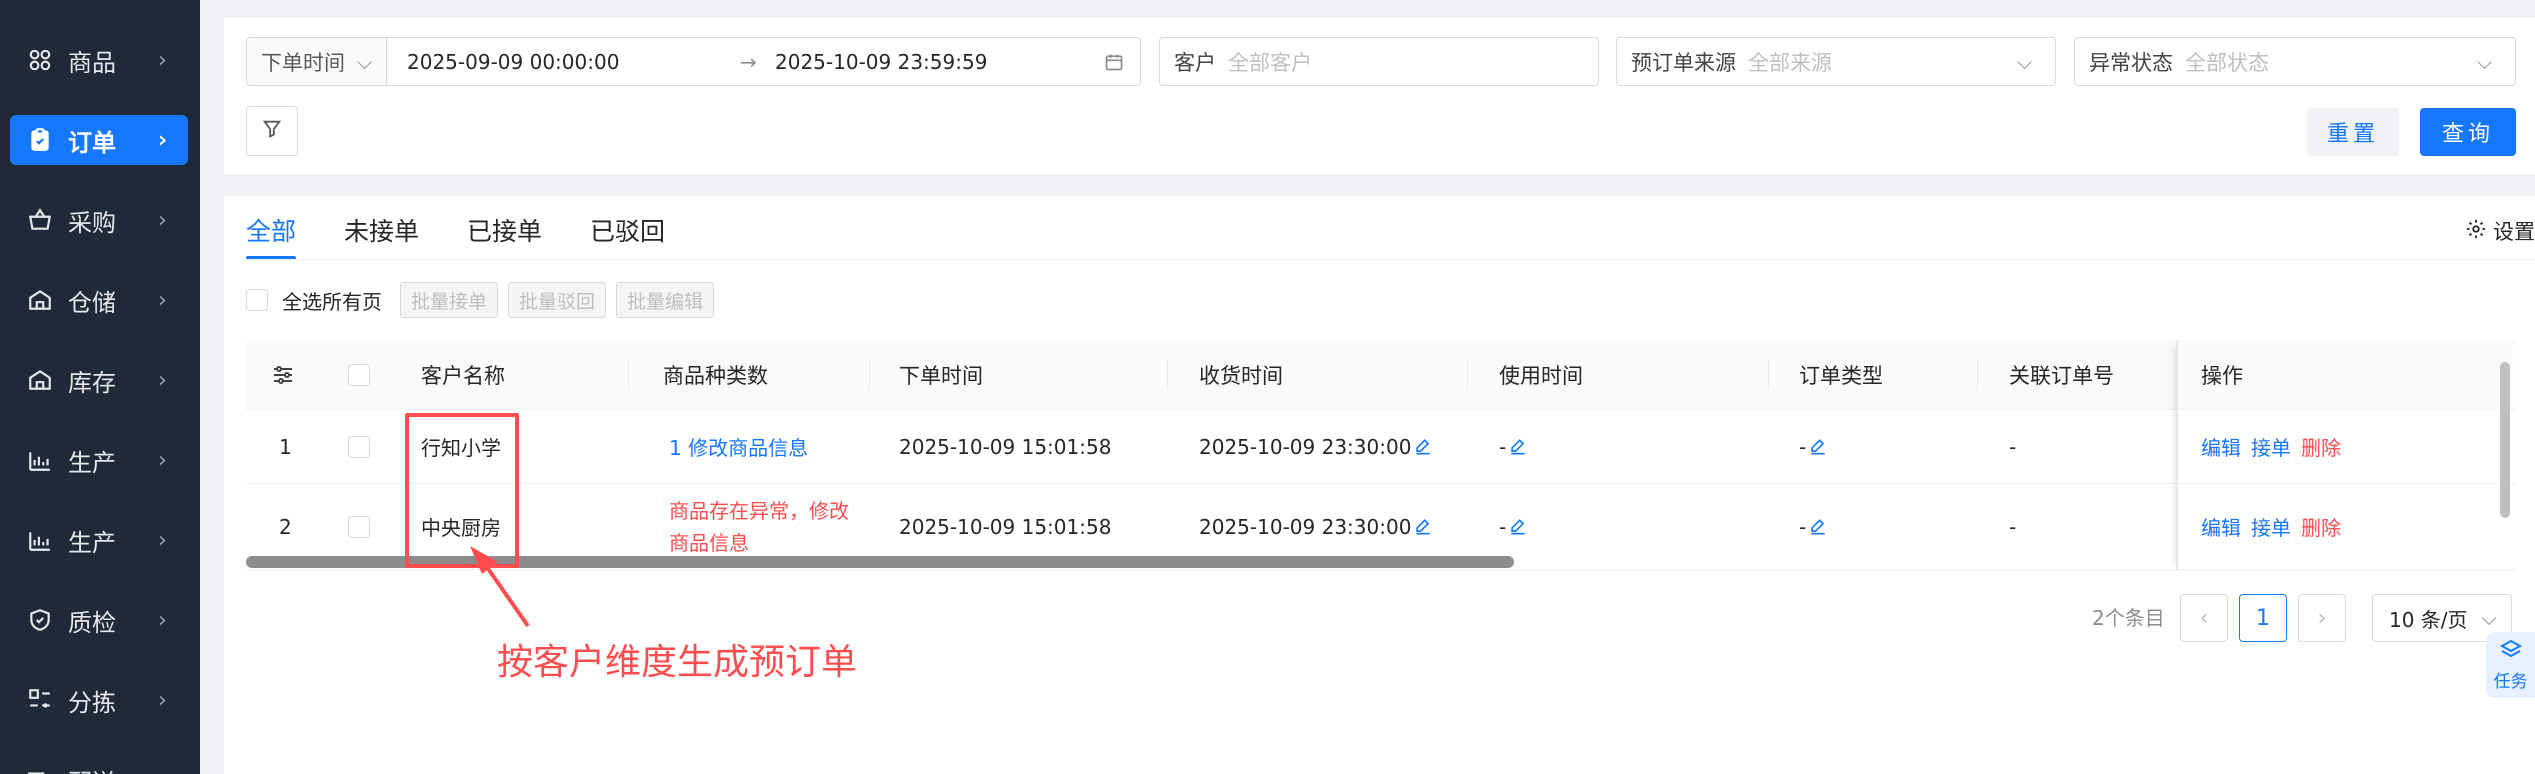  What do you see at coordinates (748, 61) in the screenshot?
I see `arrow-right-icon: →` at bounding box center [748, 61].